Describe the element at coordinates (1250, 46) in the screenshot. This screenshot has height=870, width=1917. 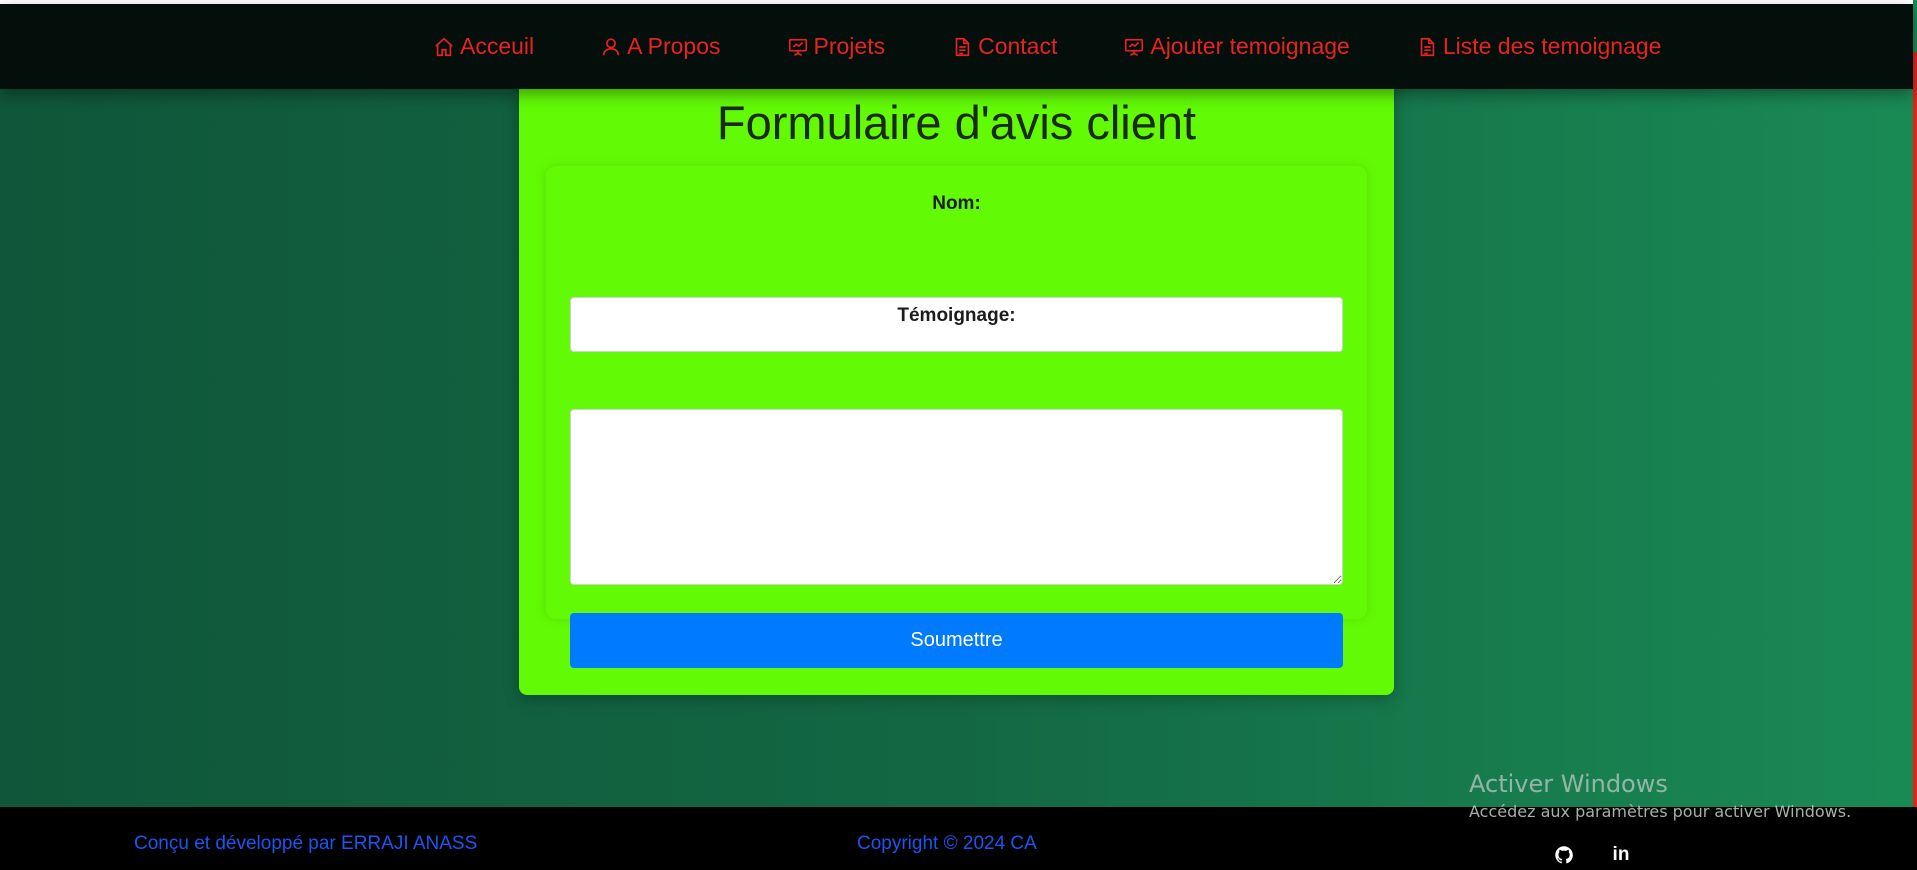
I see `nav-item-label: Ajouter temoignage` at that location.